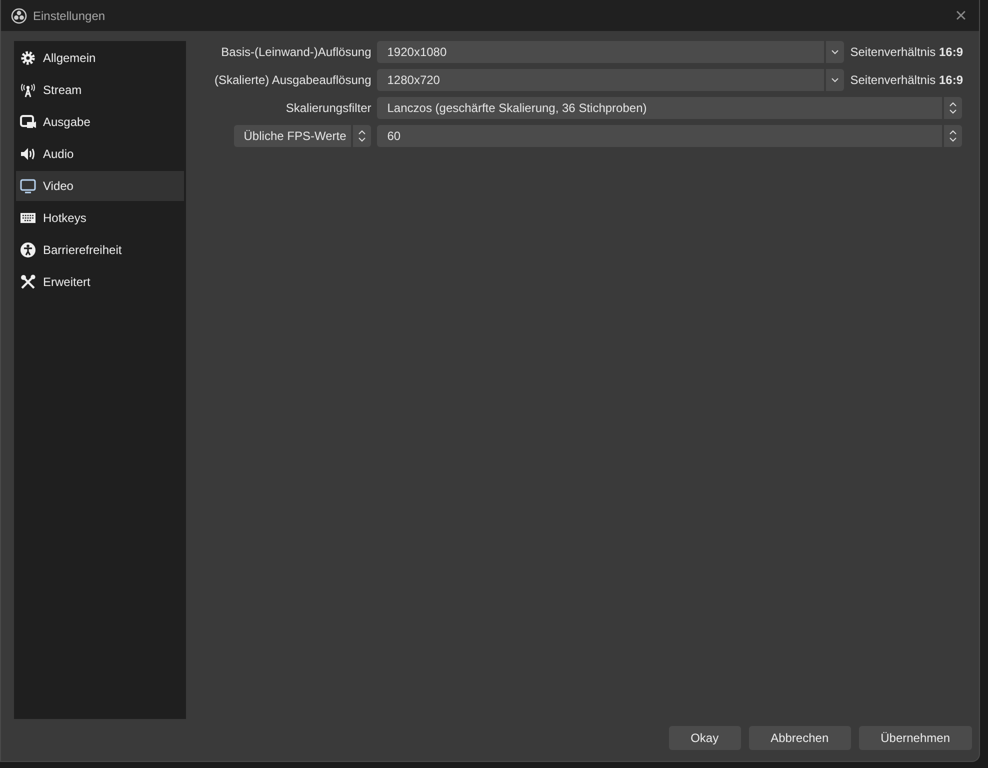 The width and height of the screenshot is (988, 768). I want to click on monitor-icon, so click(28, 186).